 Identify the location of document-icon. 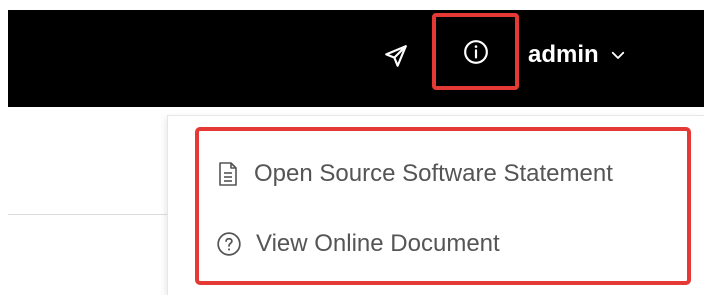
(228, 174).